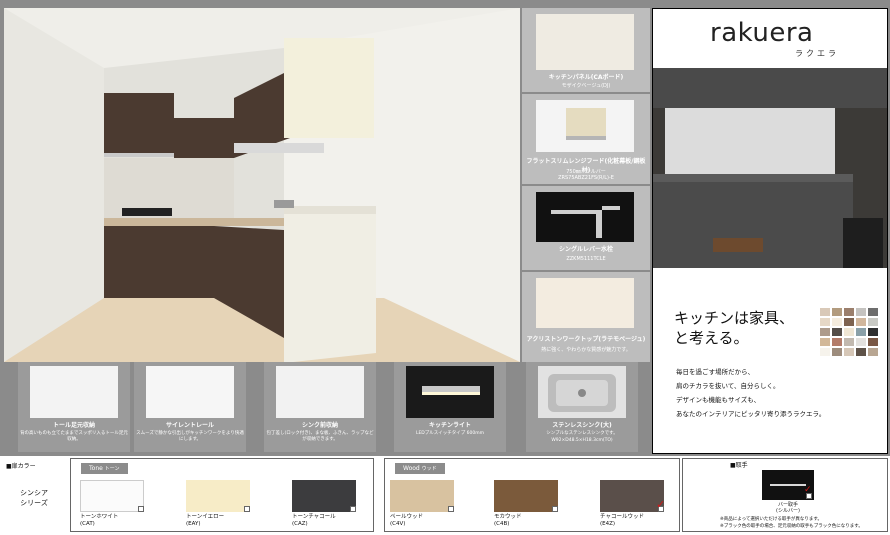 The width and height of the screenshot is (890, 535). What do you see at coordinates (718, 400) in the screenshot?
I see `body-line: デザインも機能もサイズも、` at bounding box center [718, 400].